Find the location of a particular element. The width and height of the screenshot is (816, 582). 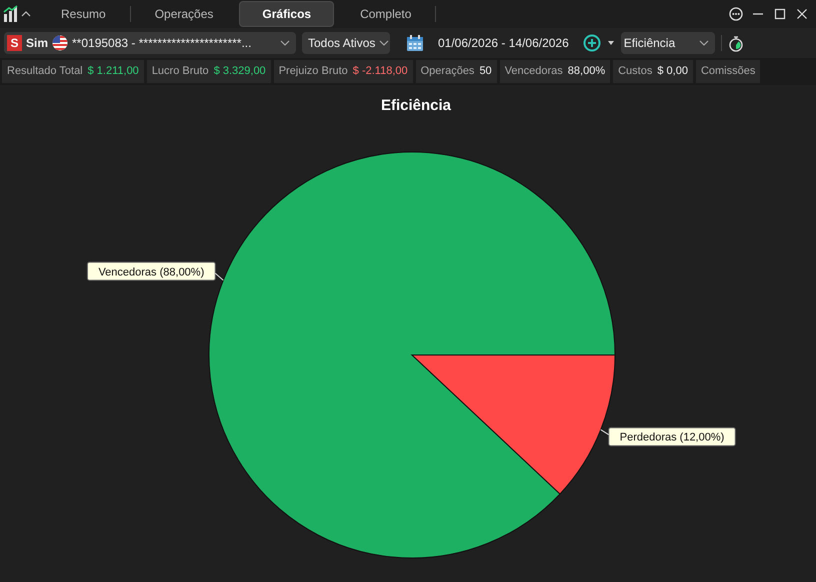

app-logo-icon is located at coordinates (10, 14).